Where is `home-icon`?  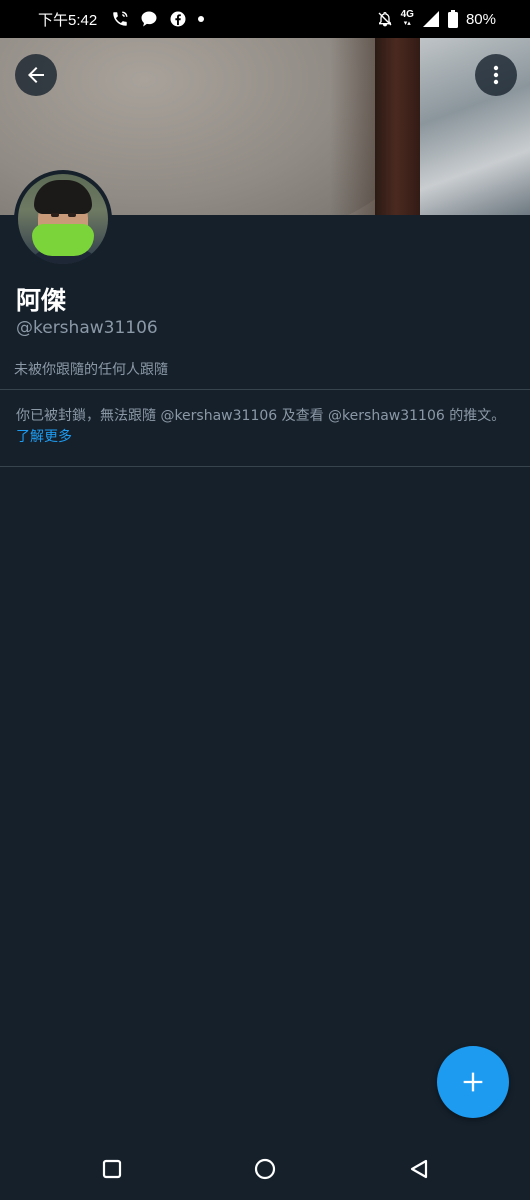 home-icon is located at coordinates (265, 1169).